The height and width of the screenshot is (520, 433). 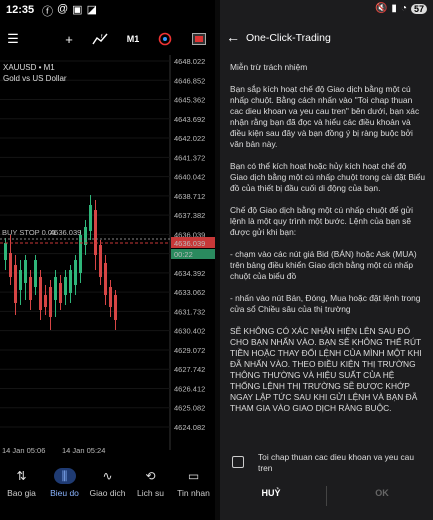 What do you see at coordinates (394, 8) in the screenshot?
I see `signal-icon: ▮` at bounding box center [394, 8].